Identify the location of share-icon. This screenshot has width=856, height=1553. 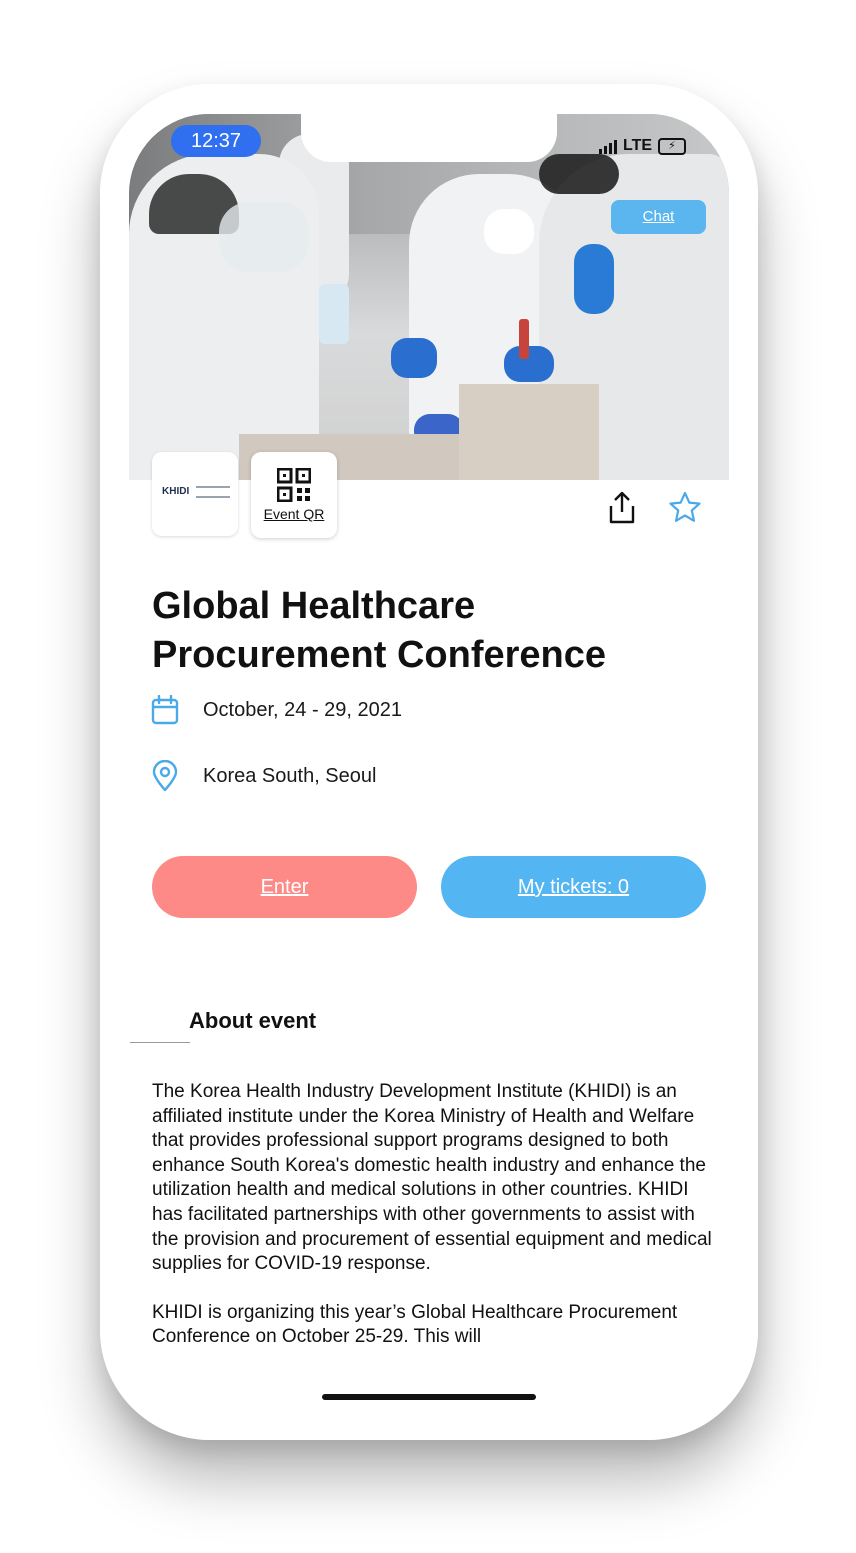
(622, 508).